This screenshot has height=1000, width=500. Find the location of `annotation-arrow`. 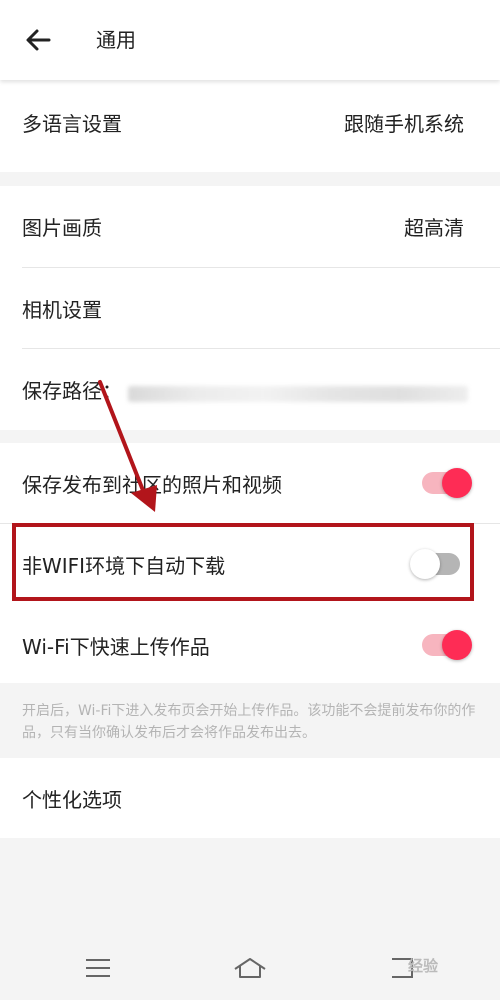

annotation-arrow is located at coordinates (127, 446).